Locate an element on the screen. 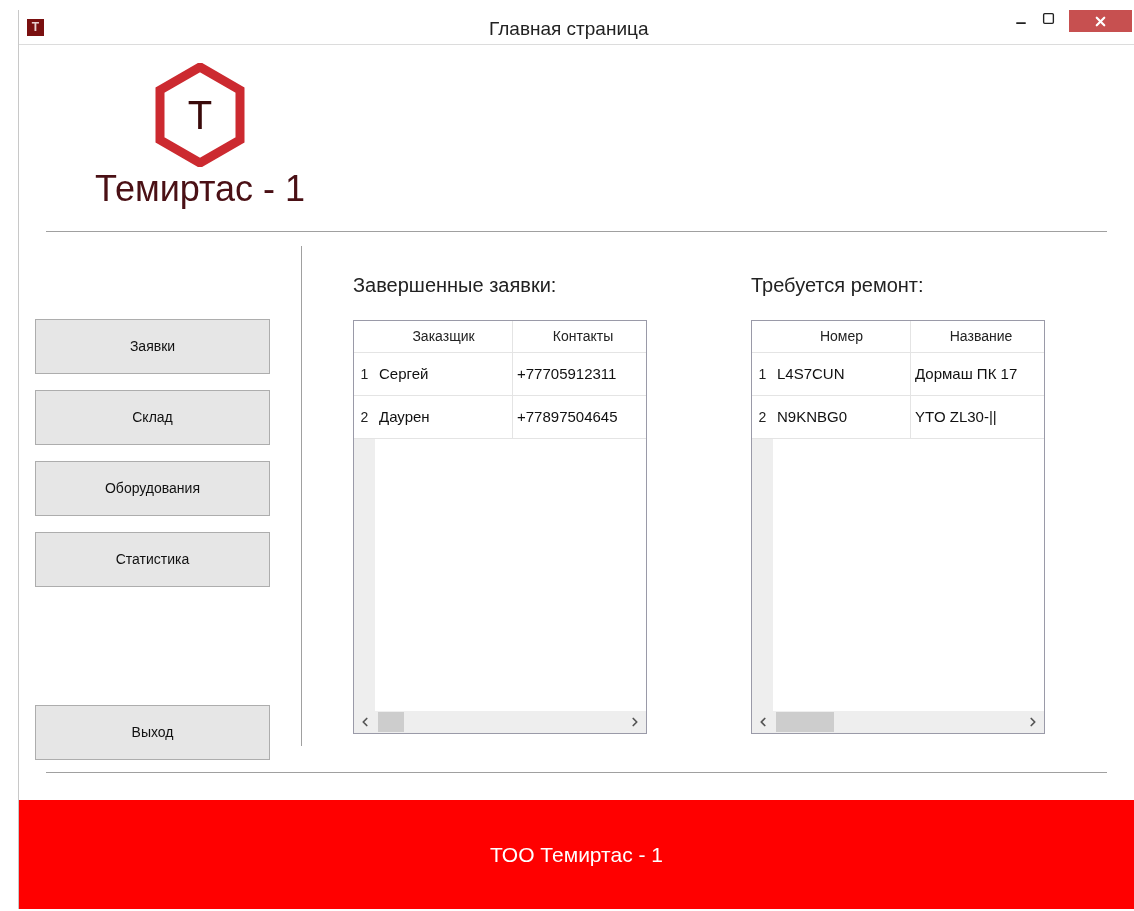 This screenshot has height=911, width=1134. table-cell: Сергей is located at coordinates (444, 374).